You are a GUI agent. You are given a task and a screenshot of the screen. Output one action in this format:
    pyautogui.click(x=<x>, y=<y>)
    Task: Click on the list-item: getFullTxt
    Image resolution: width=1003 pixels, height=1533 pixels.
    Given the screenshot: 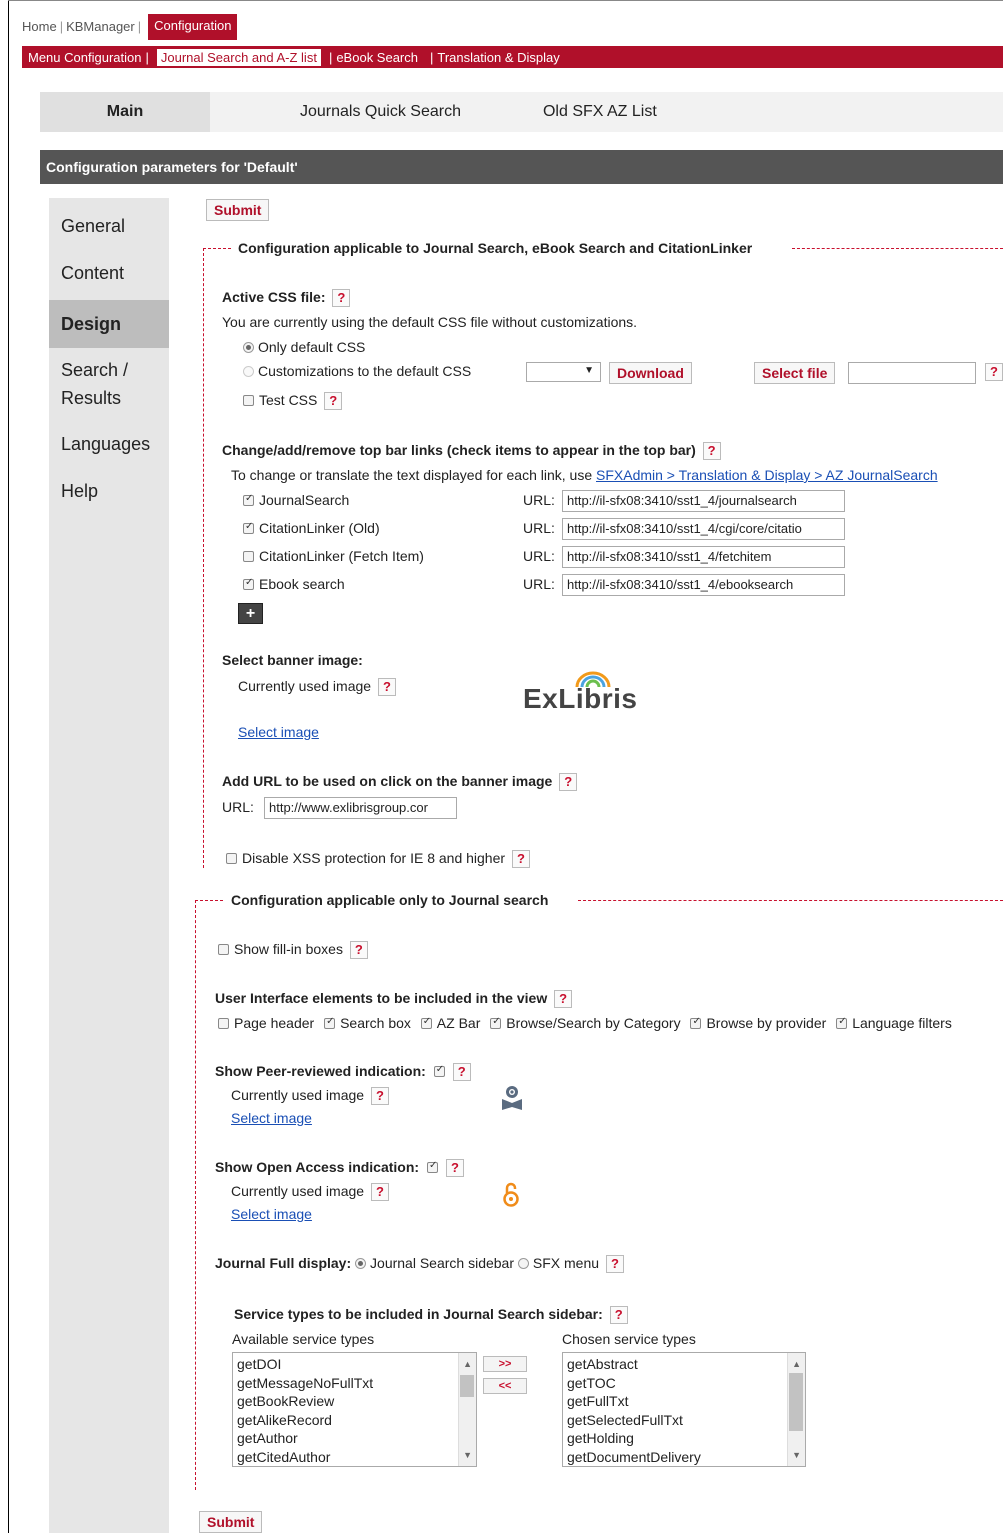 What is the action you would take?
    pyautogui.click(x=684, y=1401)
    